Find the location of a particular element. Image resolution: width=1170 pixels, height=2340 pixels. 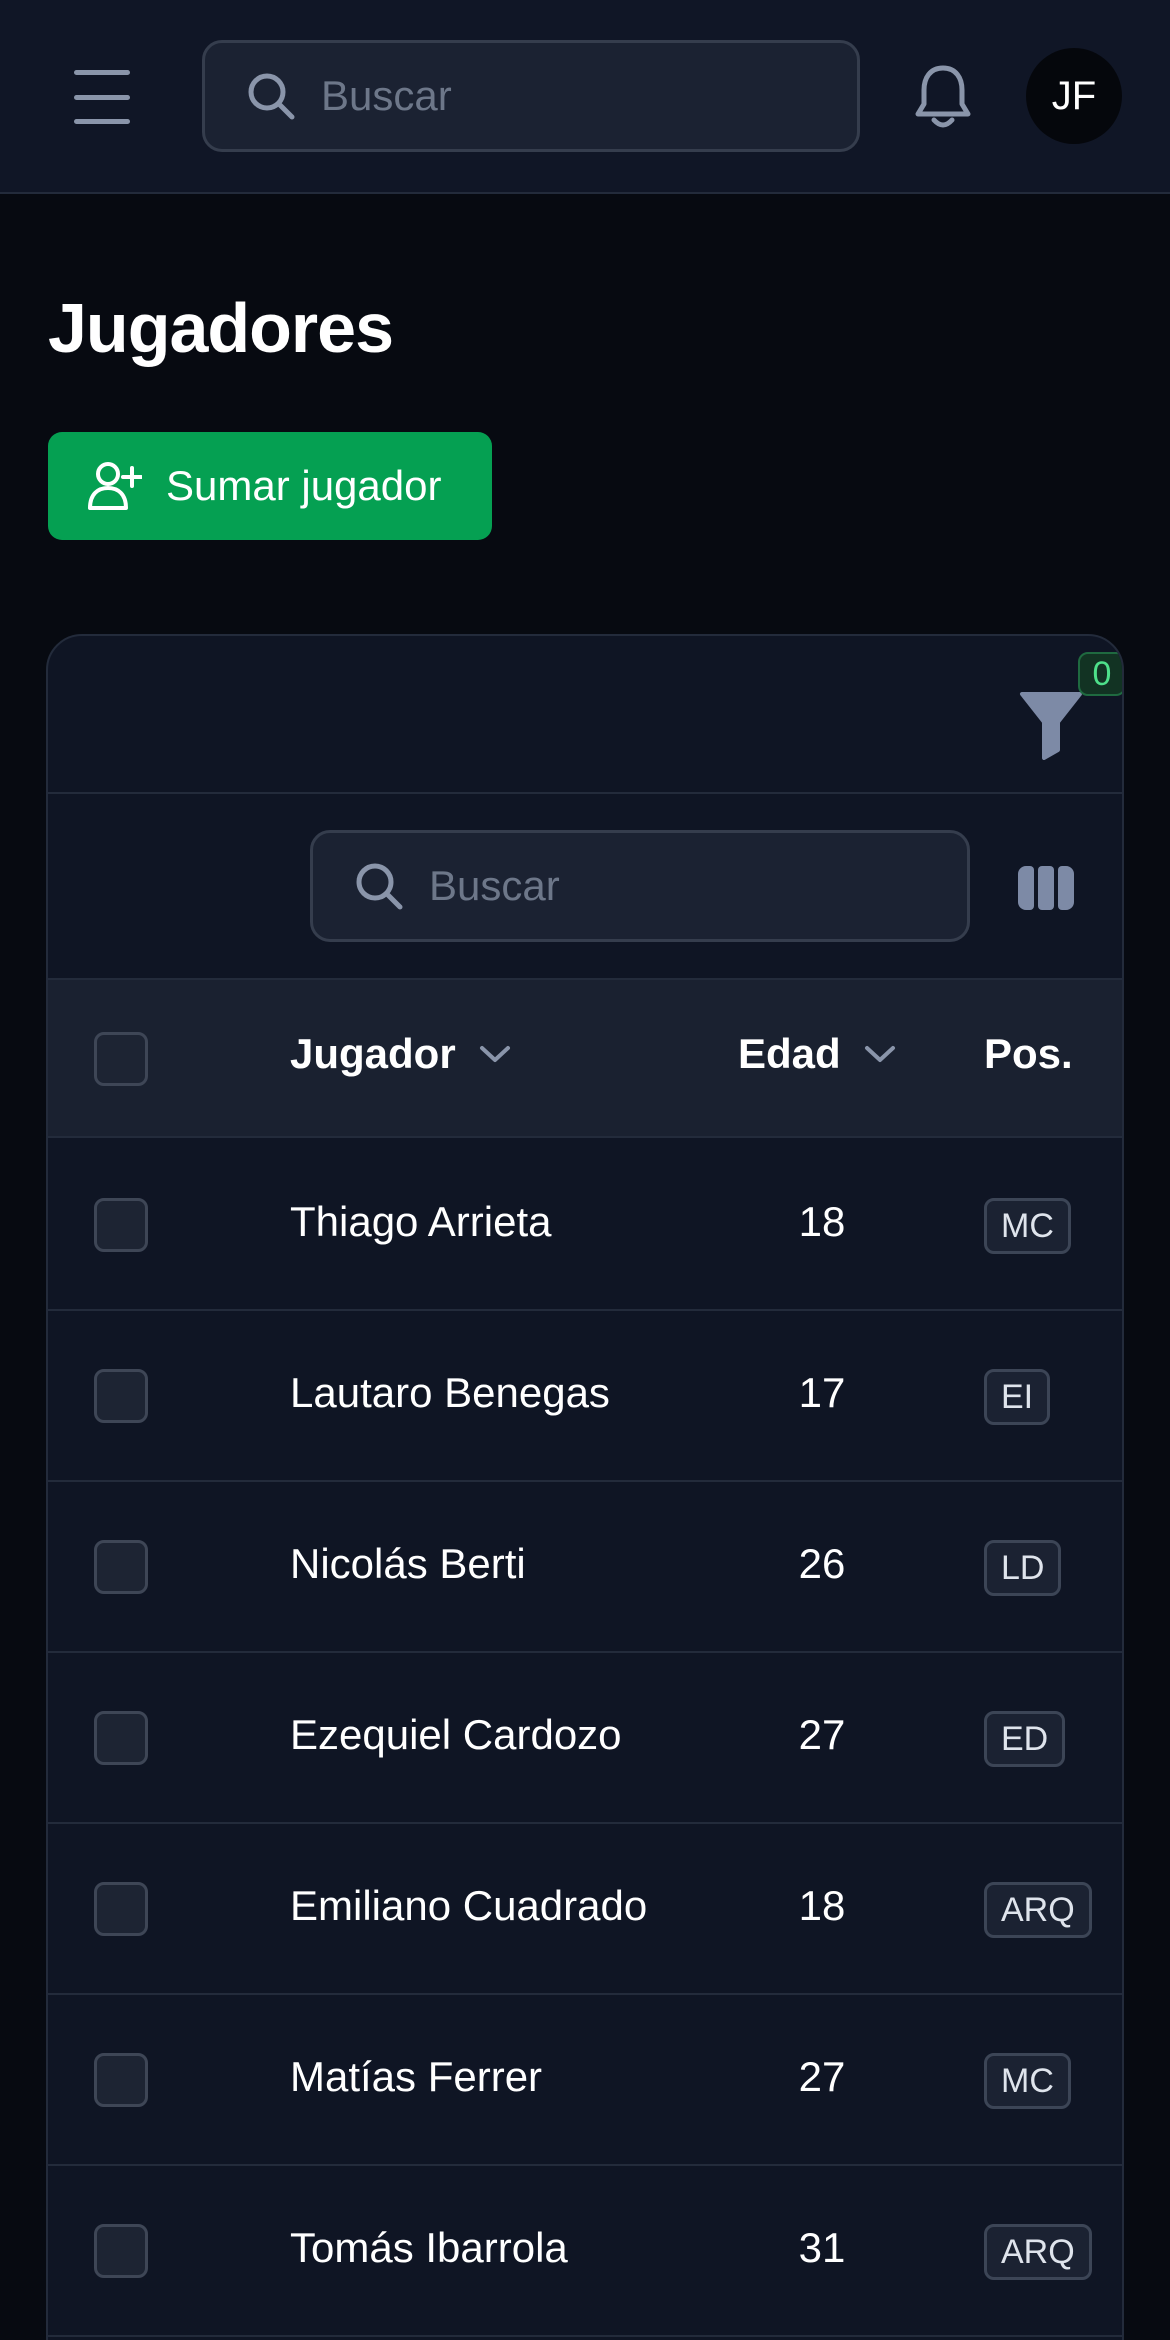

table-row: Thiago Arrieta 18 MC is located at coordinates (585, 1225).